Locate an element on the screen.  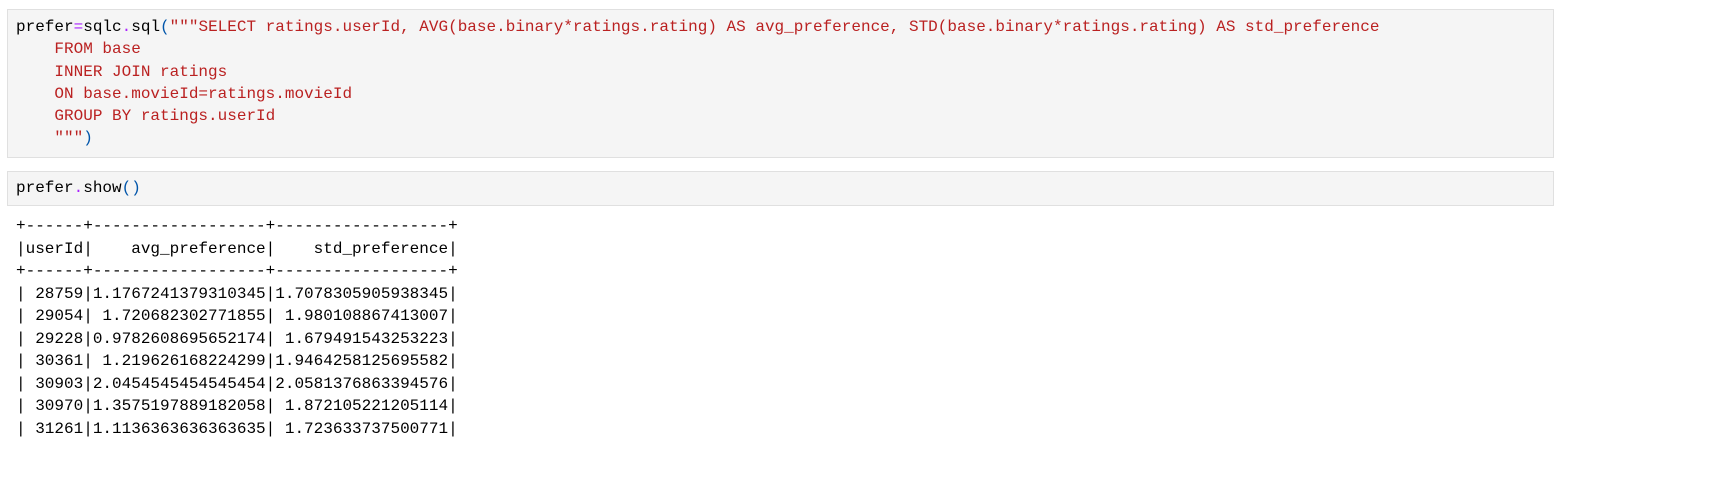
sql-string-line: GROUP BY ratings.userId is located at coordinates (146, 116).